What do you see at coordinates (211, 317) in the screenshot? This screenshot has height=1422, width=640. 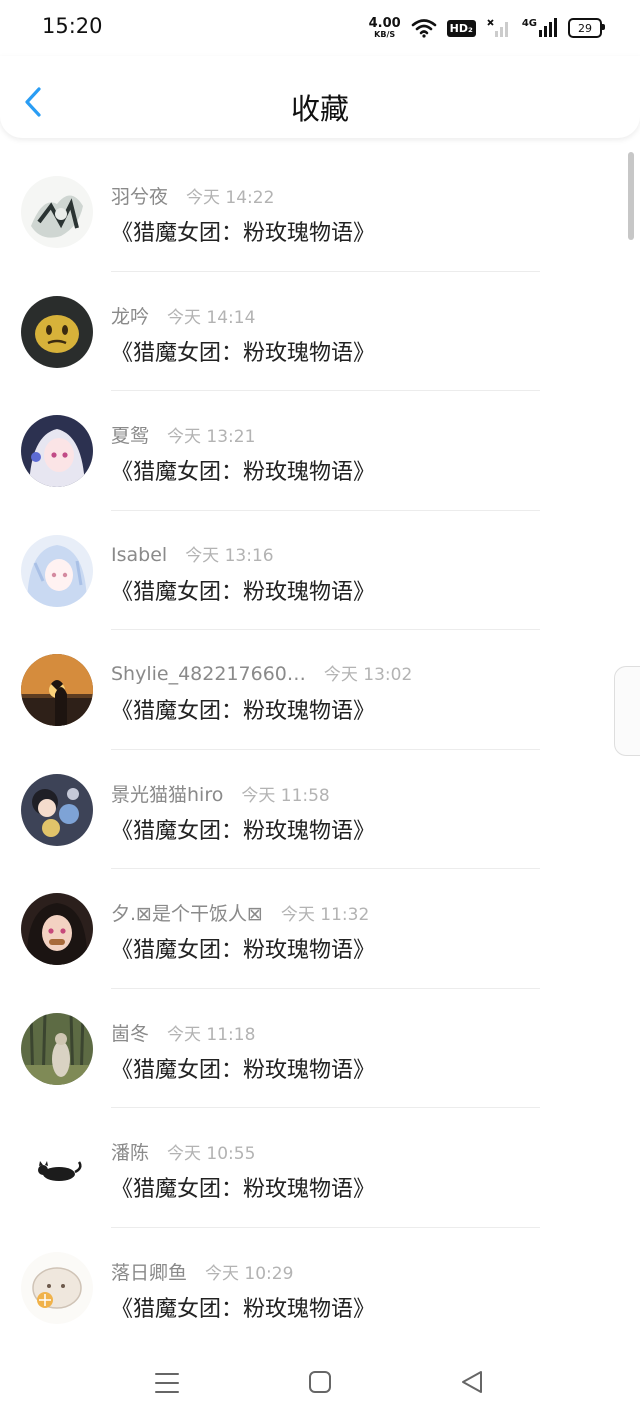 I see `timestamp: 今天 14:14` at bounding box center [211, 317].